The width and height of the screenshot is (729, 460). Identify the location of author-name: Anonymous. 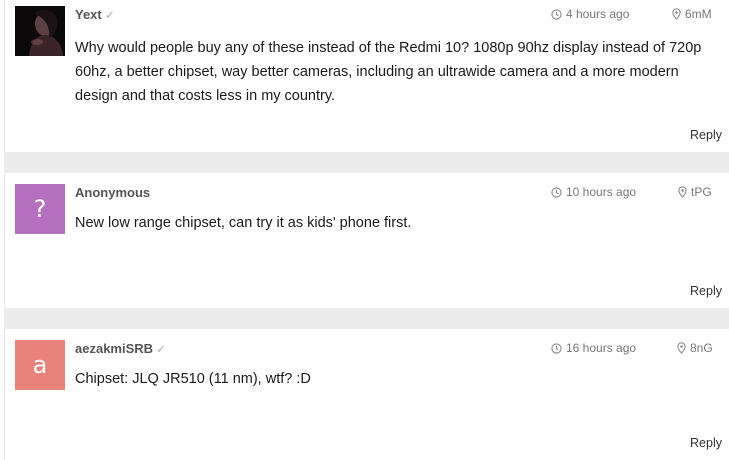
(112, 192).